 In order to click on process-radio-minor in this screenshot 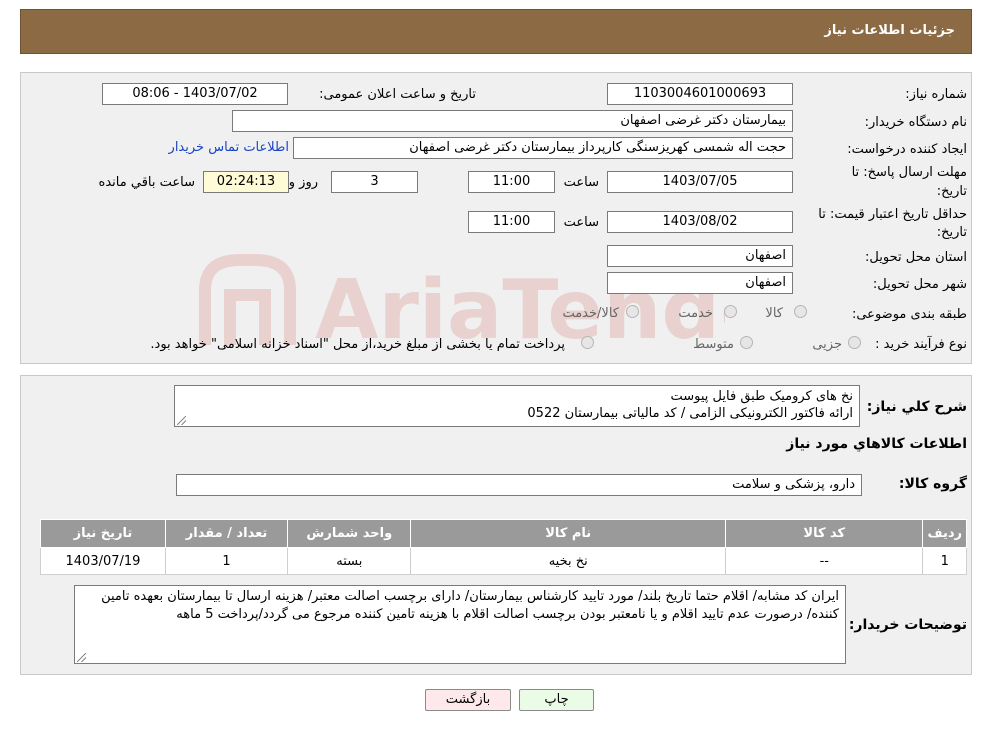, I will do `click(854, 342)`.